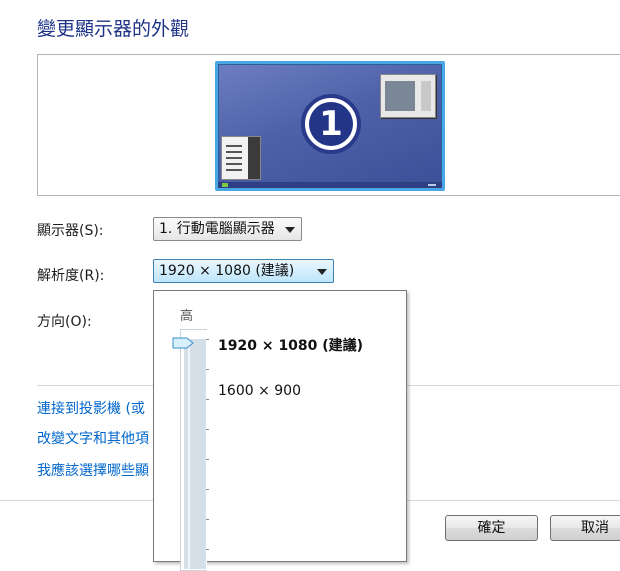 The height and width of the screenshot is (571, 620). I want to click on cancel-button: 取消, so click(585, 528).